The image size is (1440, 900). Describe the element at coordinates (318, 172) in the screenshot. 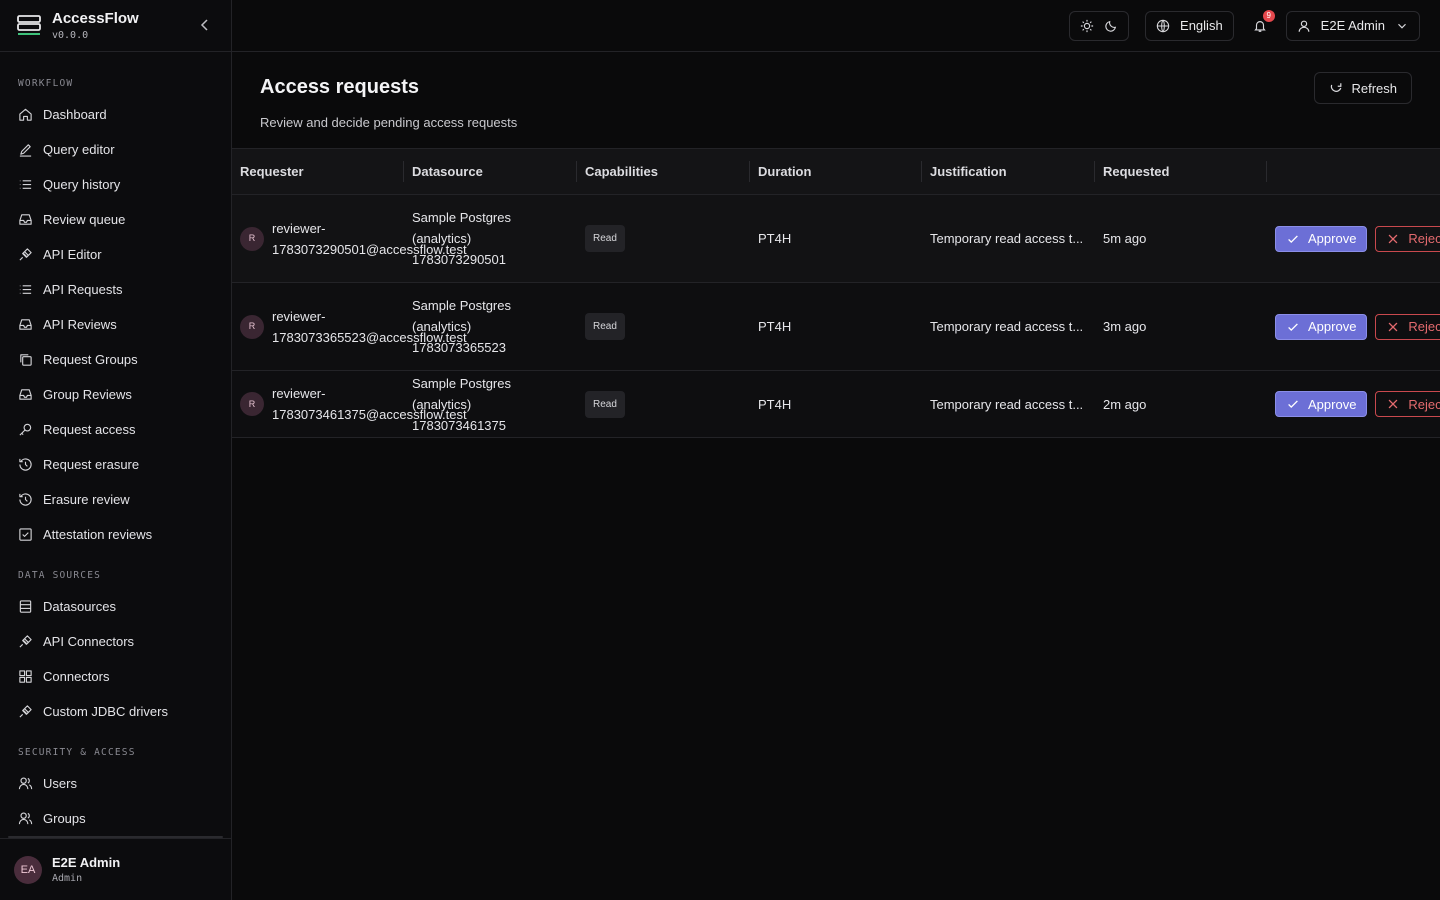

I see `column-header: Requester` at that location.